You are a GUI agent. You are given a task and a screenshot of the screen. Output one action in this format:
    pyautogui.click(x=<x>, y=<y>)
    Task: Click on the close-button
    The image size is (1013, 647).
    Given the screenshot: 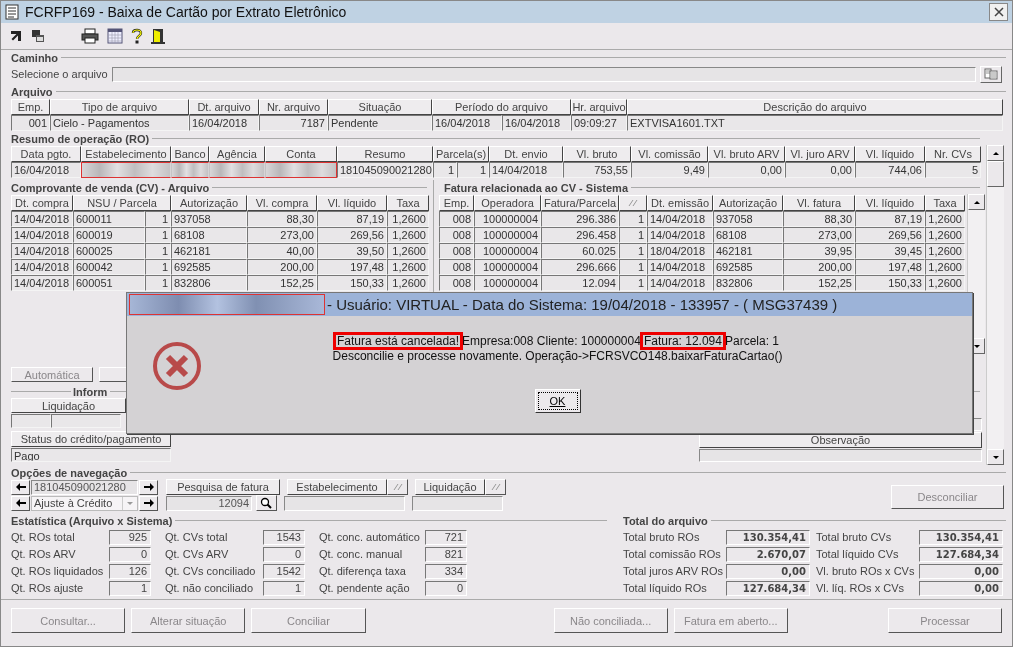 What is the action you would take?
    pyautogui.click(x=998, y=12)
    